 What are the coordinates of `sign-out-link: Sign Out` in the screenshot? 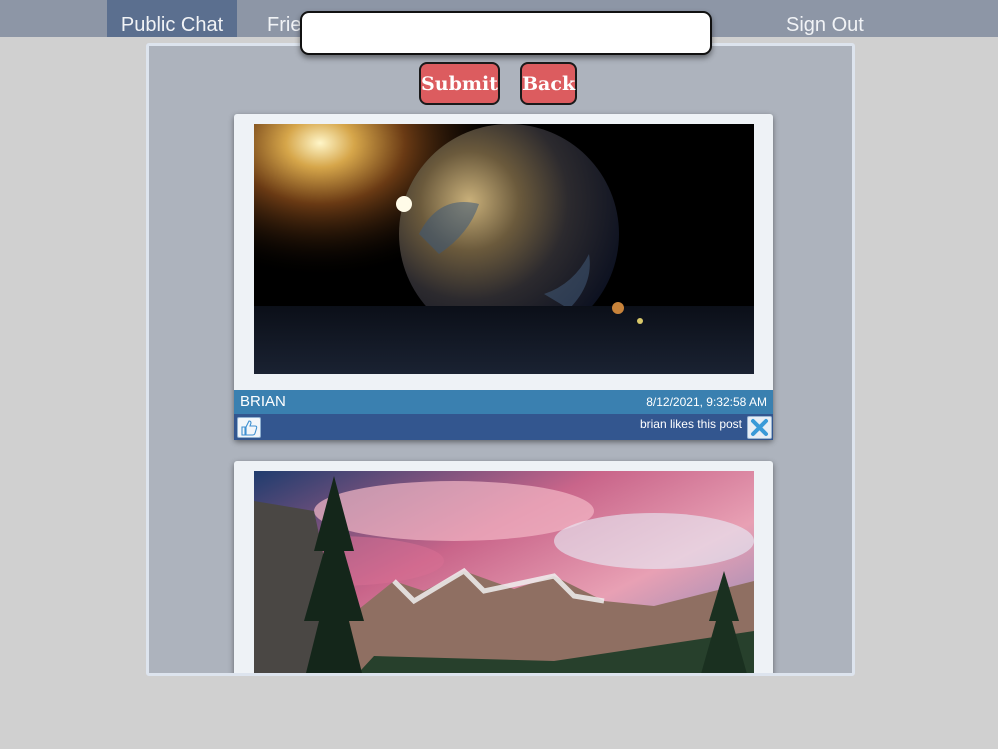 It's located at (825, 18).